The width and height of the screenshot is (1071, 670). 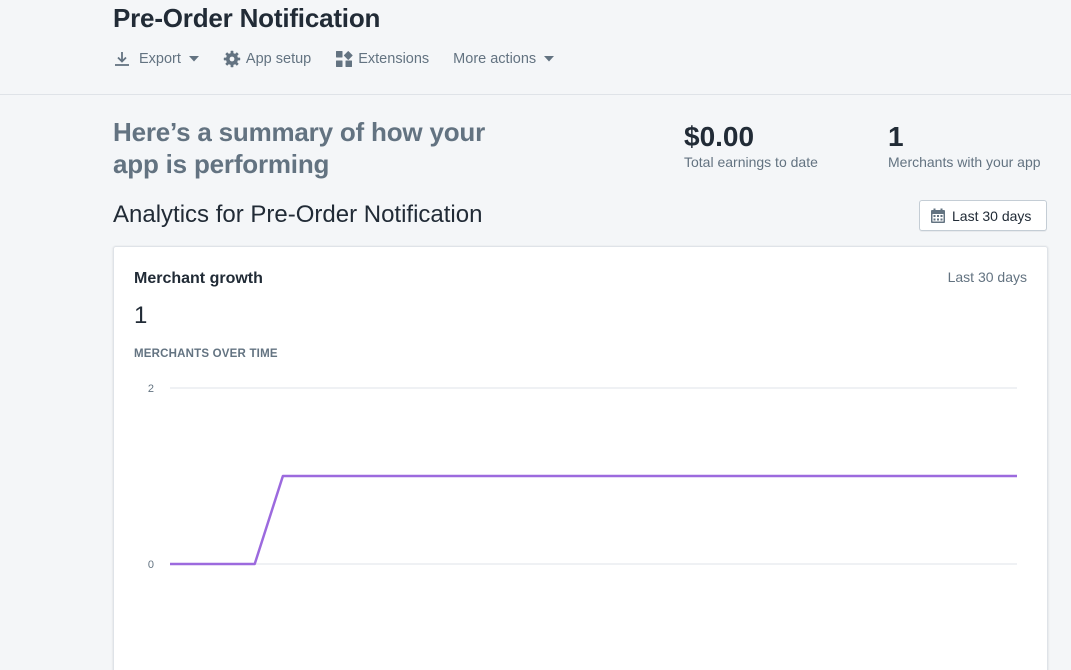 What do you see at coordinates (593, 520) in the screenshot?
I see `merchants-series-line` at bounding box center [593, 520].